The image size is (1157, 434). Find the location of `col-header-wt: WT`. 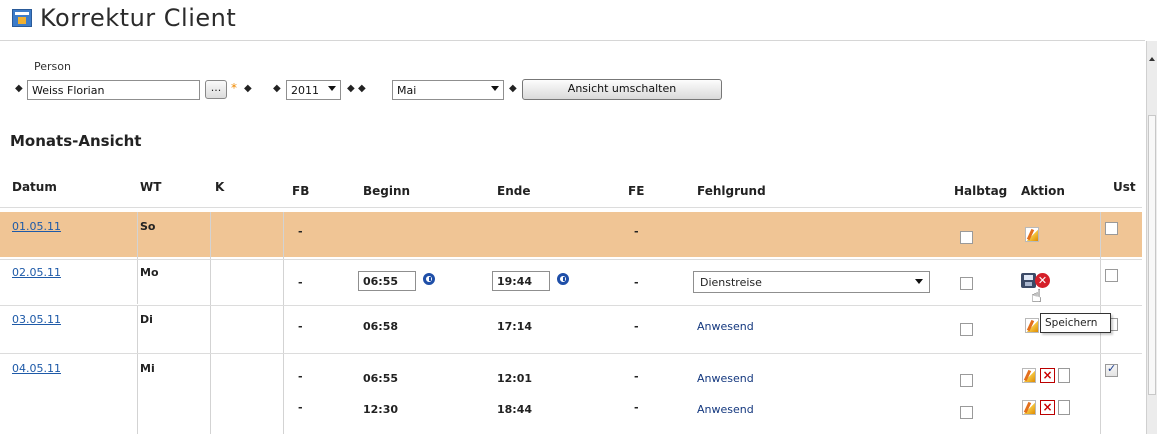

col-header-wt: WT is located at coordinates (151, 187).